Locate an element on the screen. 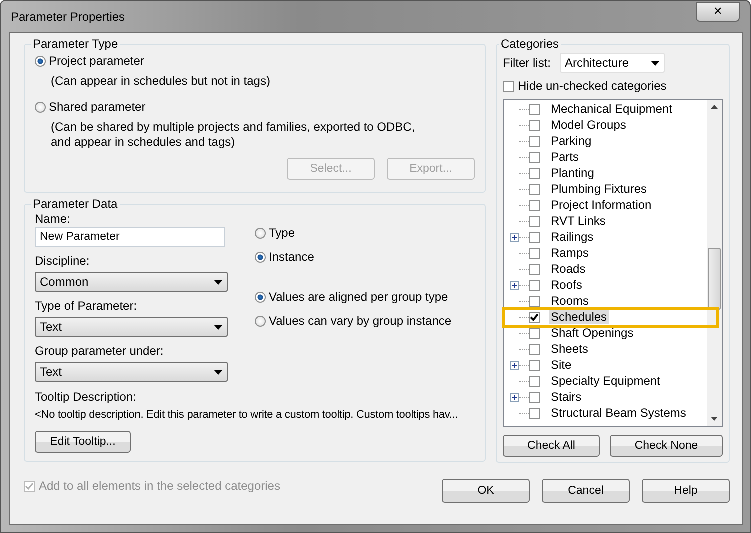 The width and height of the screenshot is (751, 533). tree-item: Sheets is located at coordinates (605, 349).